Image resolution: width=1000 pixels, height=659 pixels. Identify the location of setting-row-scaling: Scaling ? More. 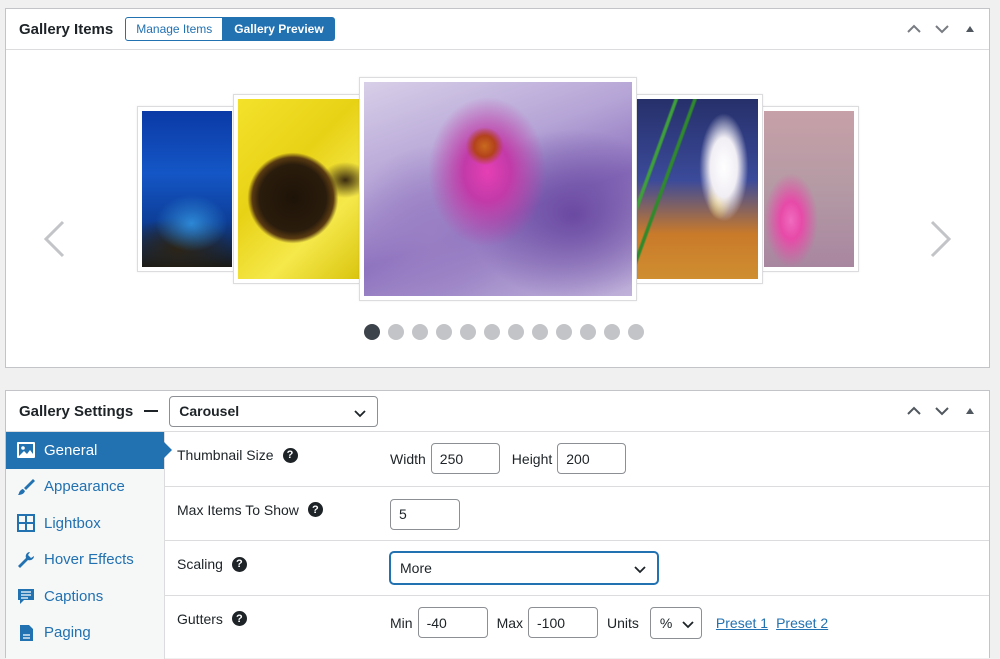
(577, 568).